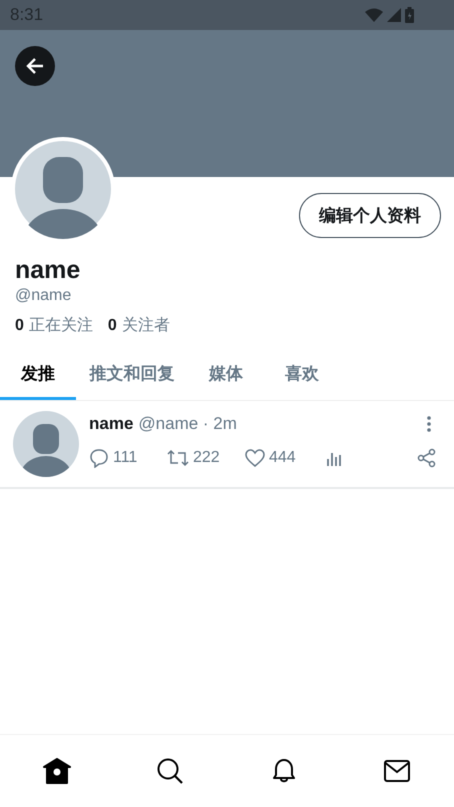 The image size is (454, 807). Describe the element at coordinates (132, 377) in the screenshot. I see `profile-tab: 推文和回复` at that location.